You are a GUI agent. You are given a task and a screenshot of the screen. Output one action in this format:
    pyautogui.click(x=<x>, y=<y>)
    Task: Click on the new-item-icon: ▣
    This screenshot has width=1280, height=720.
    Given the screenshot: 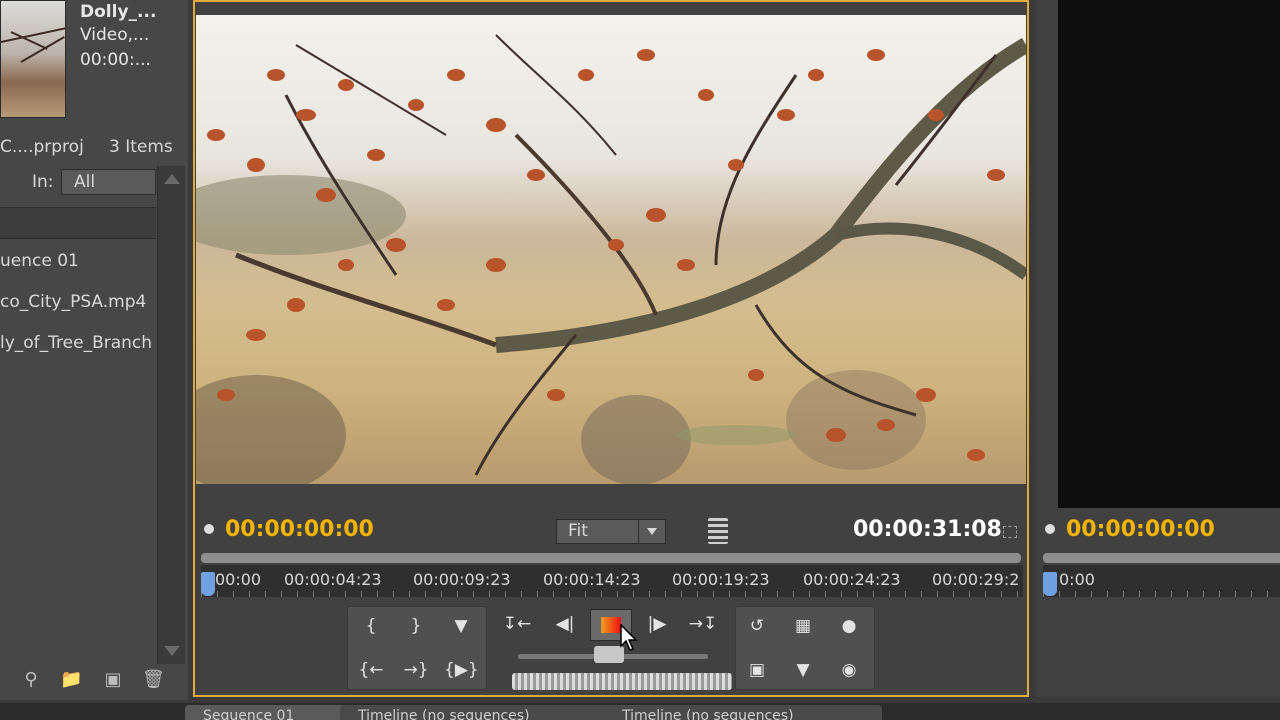 What is the action you would take?
    pyautogui.click(x=113, y=680)
    